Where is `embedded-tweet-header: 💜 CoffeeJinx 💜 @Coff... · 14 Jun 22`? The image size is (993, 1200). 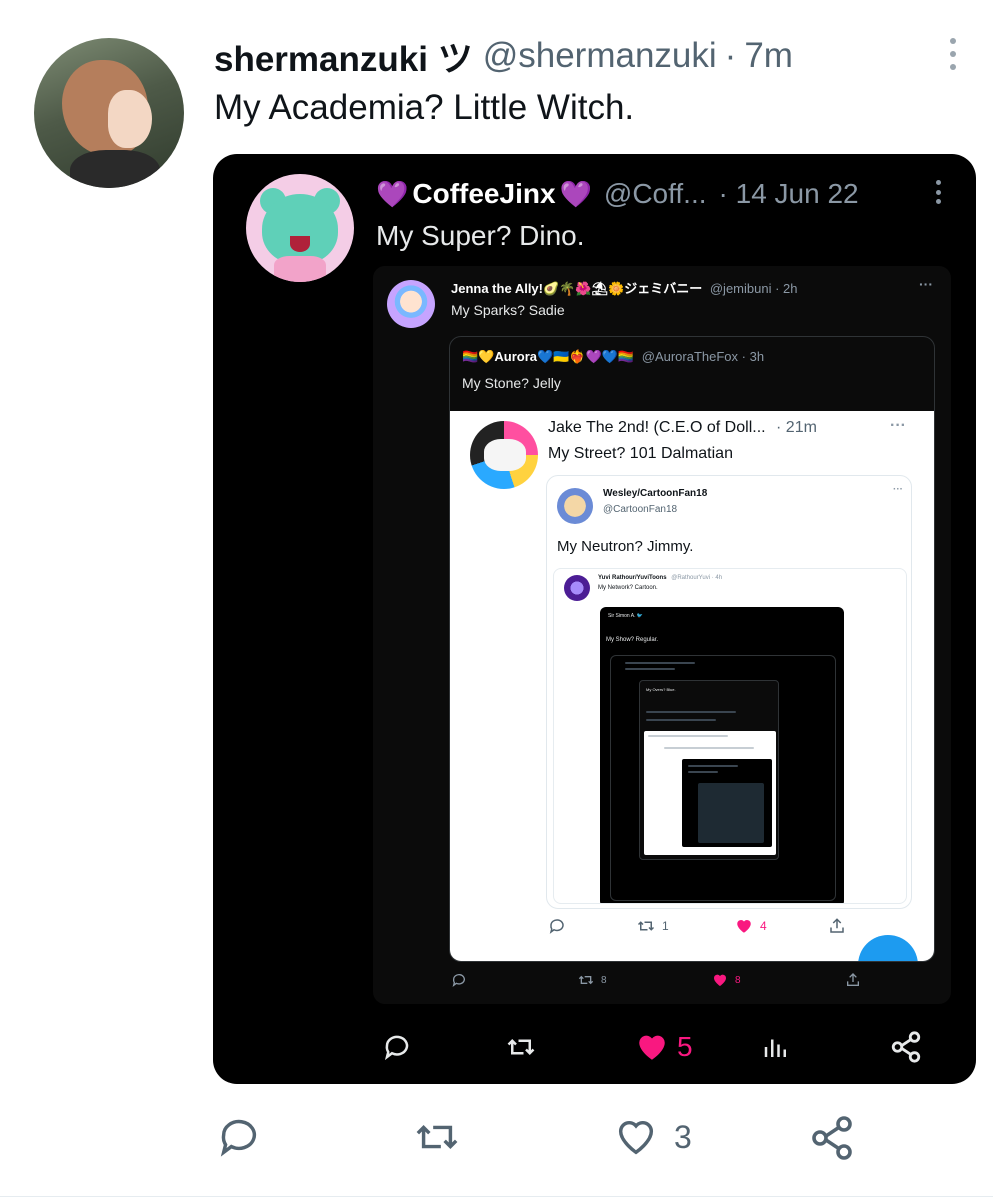
embedded-tweet-header: 💜 CoffeeJinx 💜 @Coff... · 14 Jun 22 is located at coordinates (617, 194).